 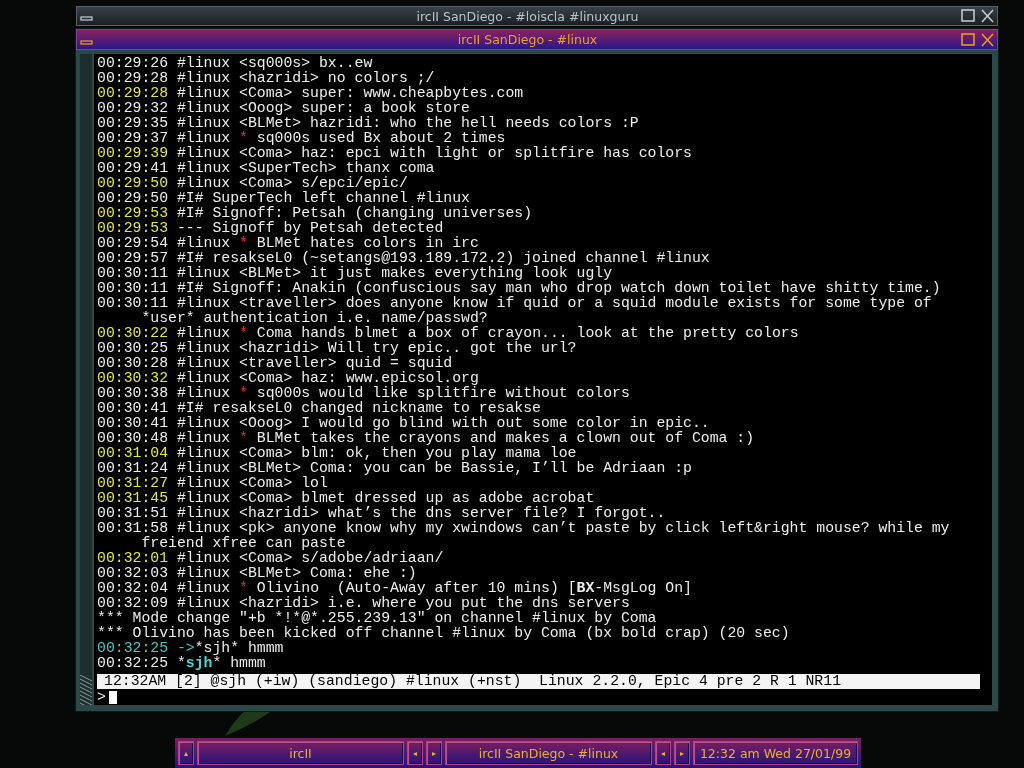 I want to click on chat-message: #I# resakseL0 changed nickname to resakse, so click(x=358, y=408).